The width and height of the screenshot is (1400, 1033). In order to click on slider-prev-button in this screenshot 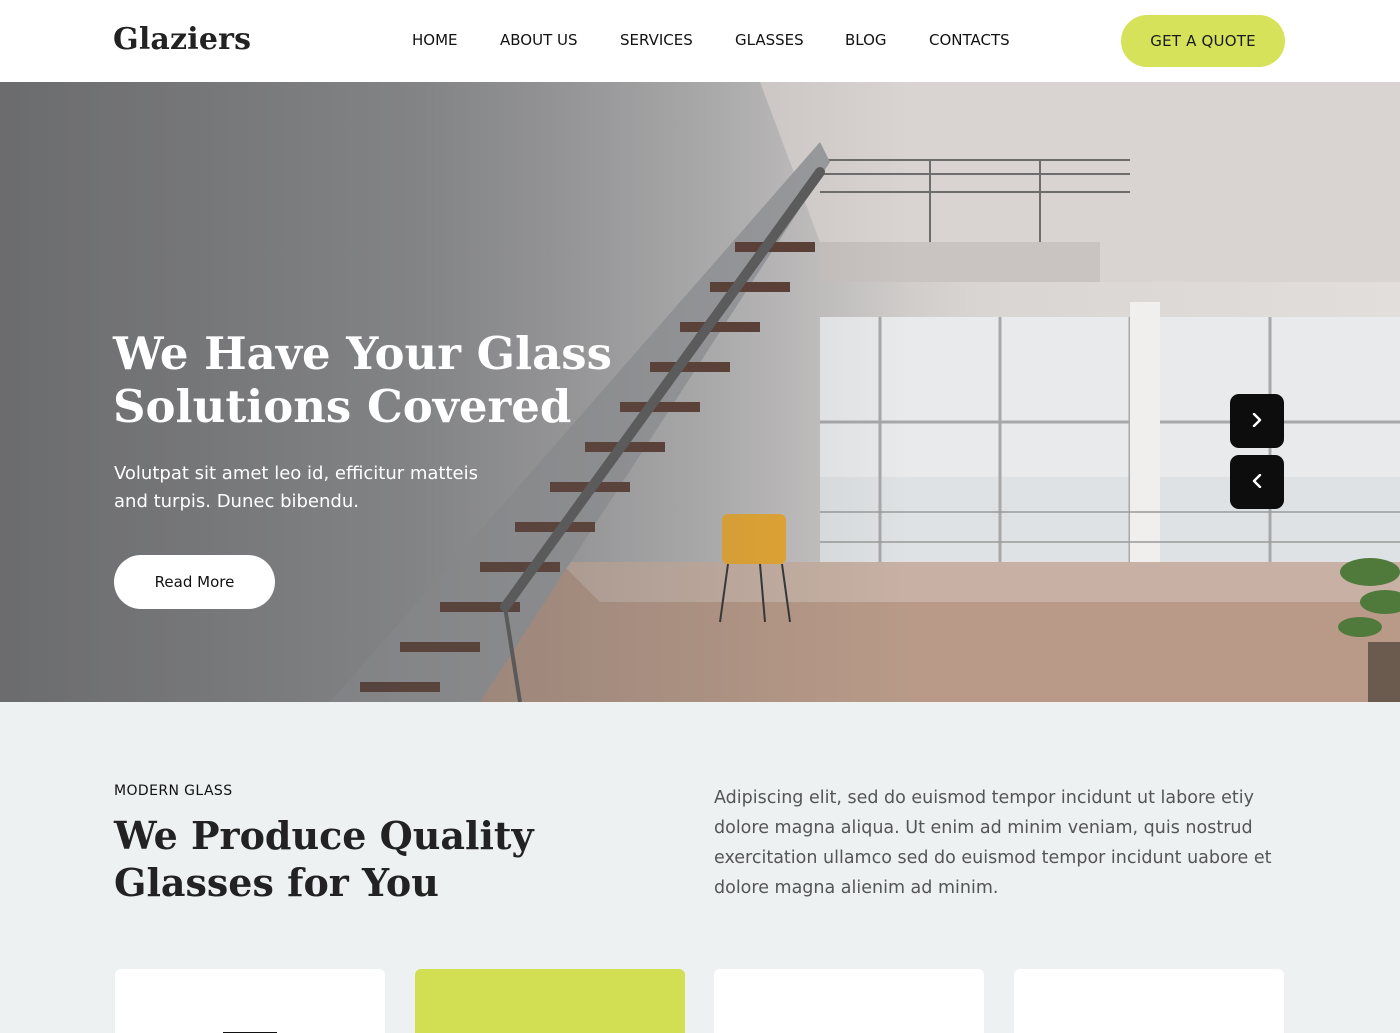, I will do `click(1257, 482)`.